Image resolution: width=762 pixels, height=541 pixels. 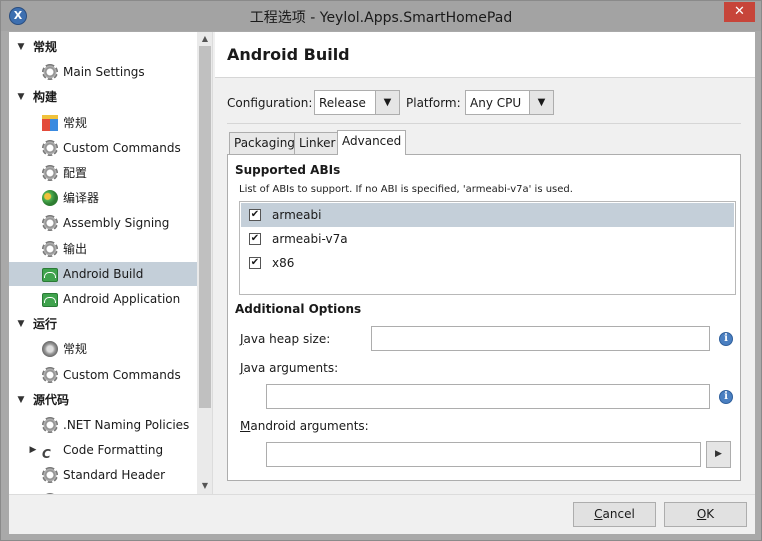 What do you see at coordinates (488, 396) in the screenshot?
I see `java-arguments-input` at bounding box center [488, 396].